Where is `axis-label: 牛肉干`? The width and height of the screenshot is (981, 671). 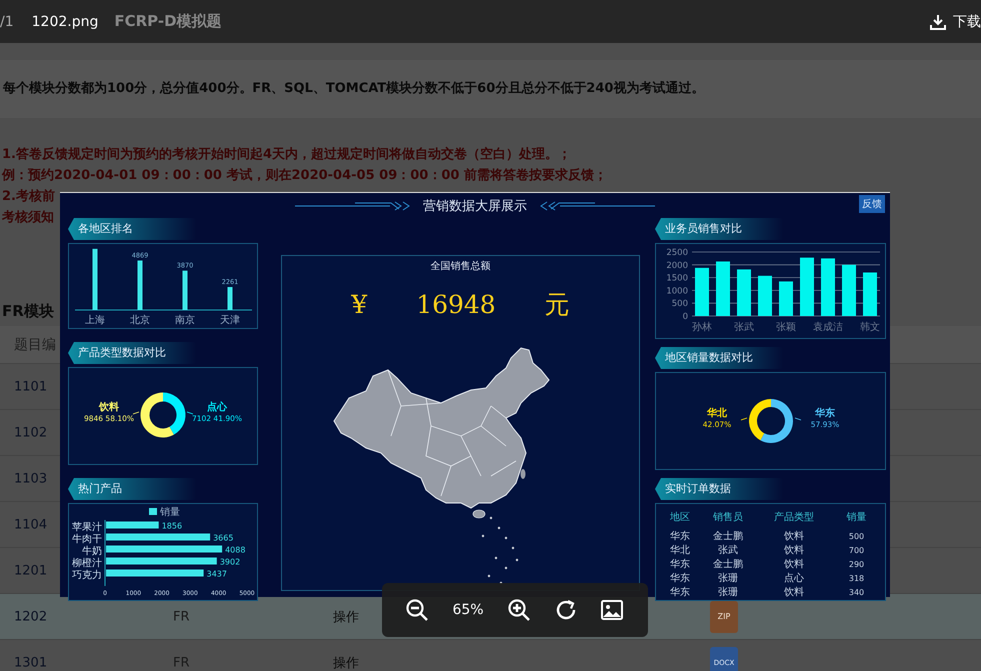 axis-label: 牛肉干 is located at coordinates (87, 539).